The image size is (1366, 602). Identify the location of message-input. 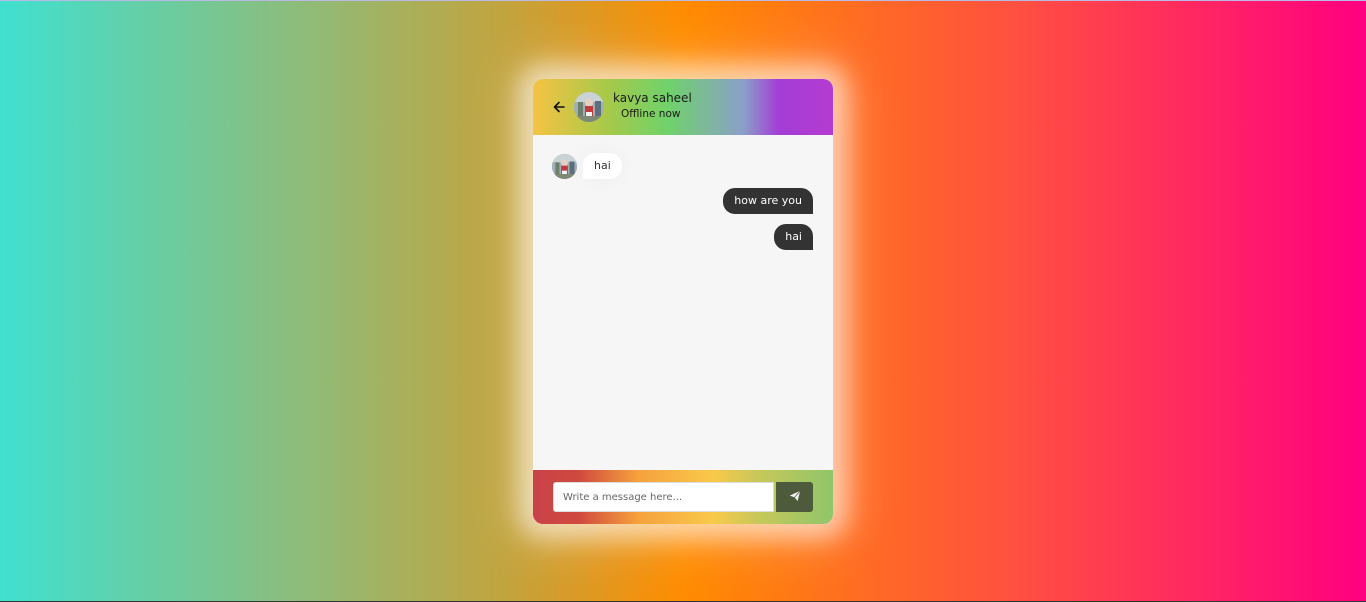
(663, 497).